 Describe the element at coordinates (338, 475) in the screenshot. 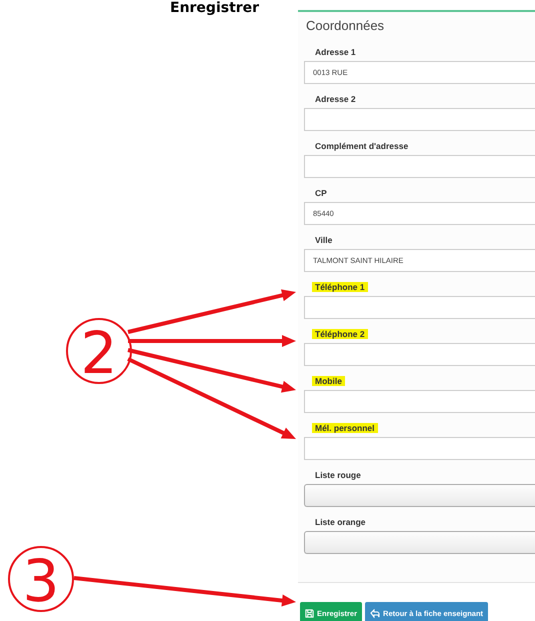

I see `field-label: Liste rouge` at that location.